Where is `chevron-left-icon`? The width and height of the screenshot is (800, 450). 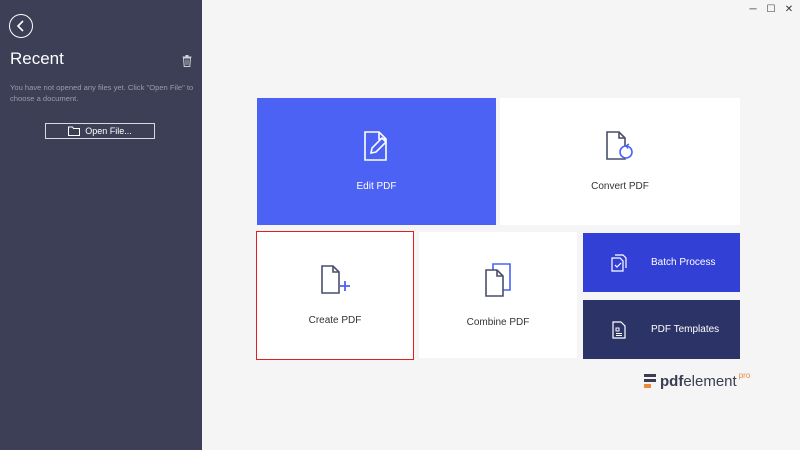
chevron-left-icon is located at coordinates (20, 26).